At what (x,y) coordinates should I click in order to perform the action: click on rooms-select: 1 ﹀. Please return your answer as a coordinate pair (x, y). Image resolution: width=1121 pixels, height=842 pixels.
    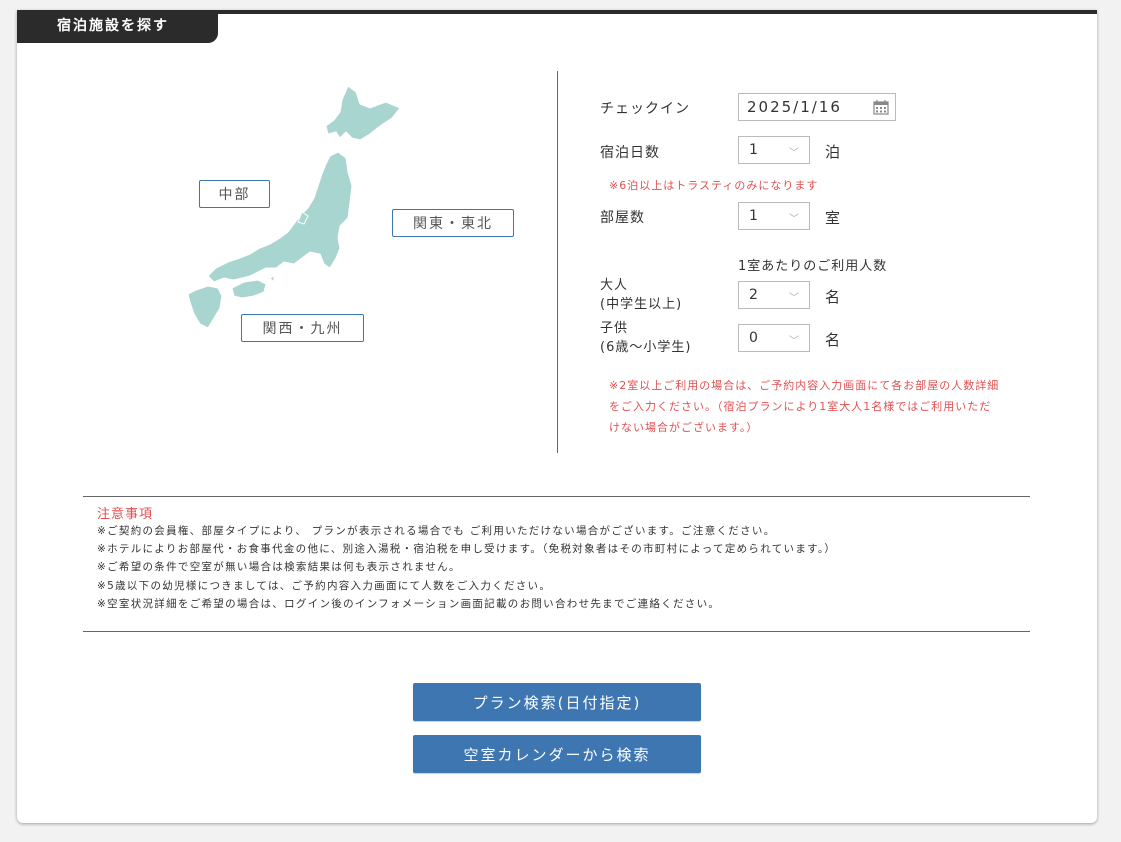
    Looking at the image, I should click on (774, 216).